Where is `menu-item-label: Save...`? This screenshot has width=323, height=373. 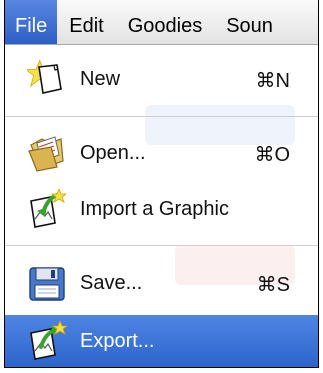 menu-item-label: Save... is located at coordinates (111, 283).